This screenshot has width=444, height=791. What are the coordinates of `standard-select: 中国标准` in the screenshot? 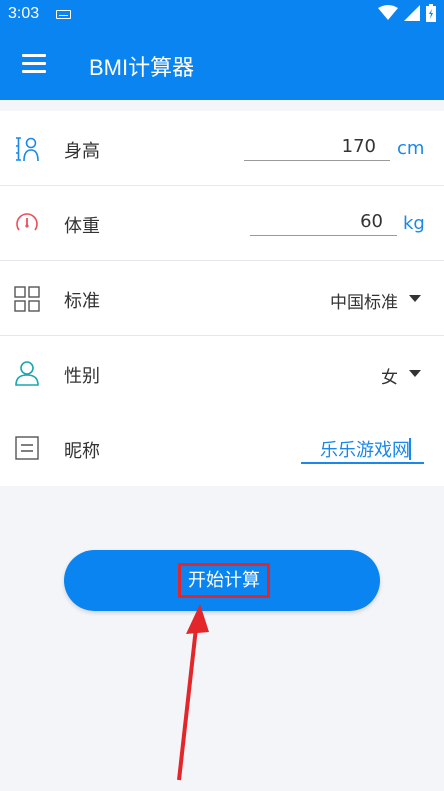 It's located at (349, 300).